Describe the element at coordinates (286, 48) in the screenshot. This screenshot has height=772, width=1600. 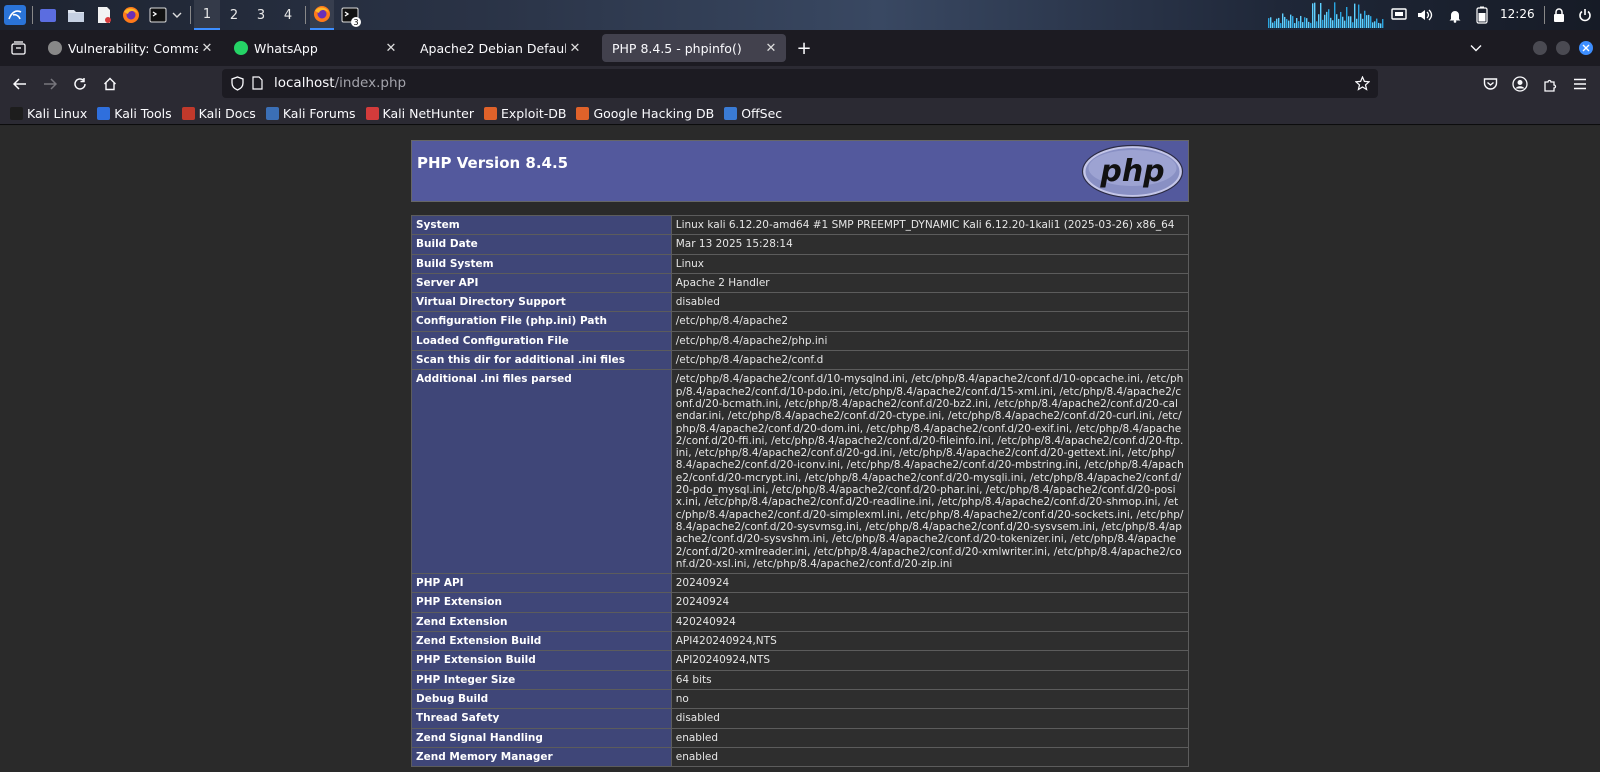
I see `tab-label: WhatsApp` at that location.